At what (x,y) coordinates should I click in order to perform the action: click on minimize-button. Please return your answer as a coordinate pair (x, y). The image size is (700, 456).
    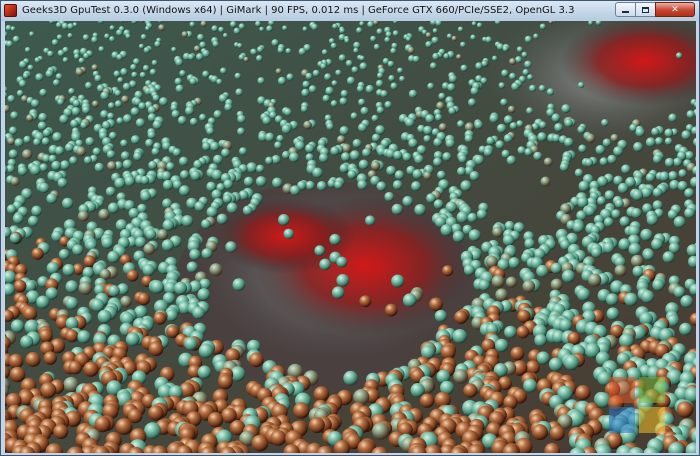
    Looking at the image, I should click on (625, 9).